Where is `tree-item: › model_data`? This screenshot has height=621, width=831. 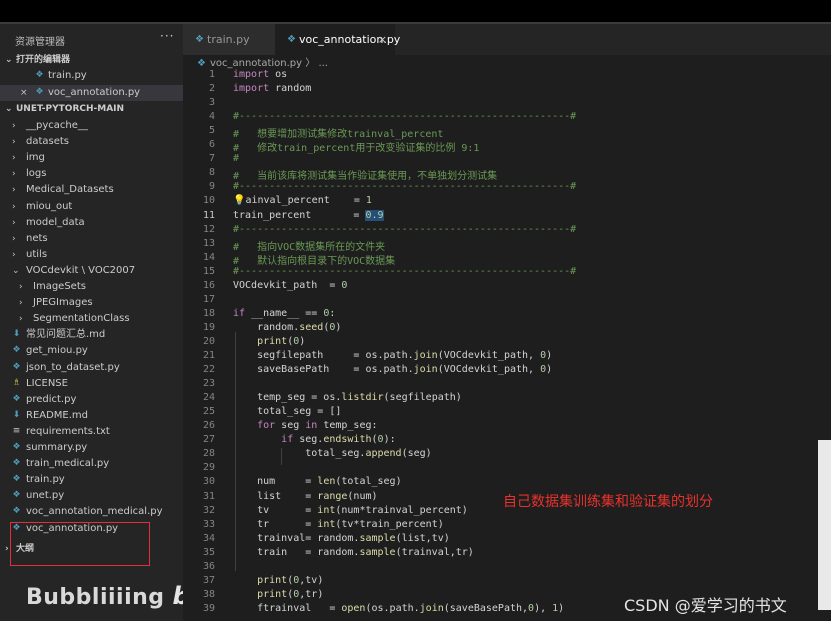
tree-item: › model_data is located at coordinates (91, 223).